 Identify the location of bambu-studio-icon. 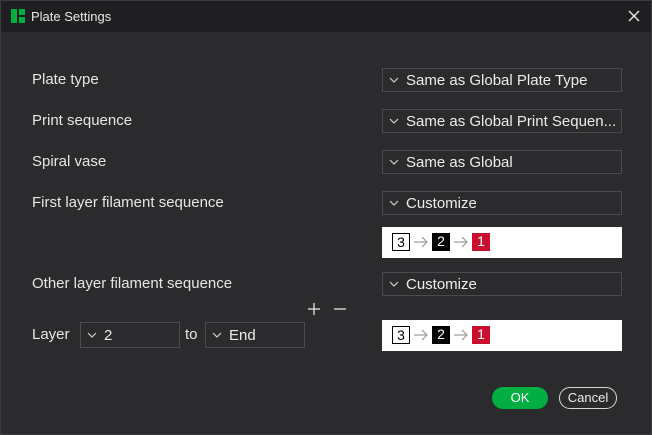
(18, 16).